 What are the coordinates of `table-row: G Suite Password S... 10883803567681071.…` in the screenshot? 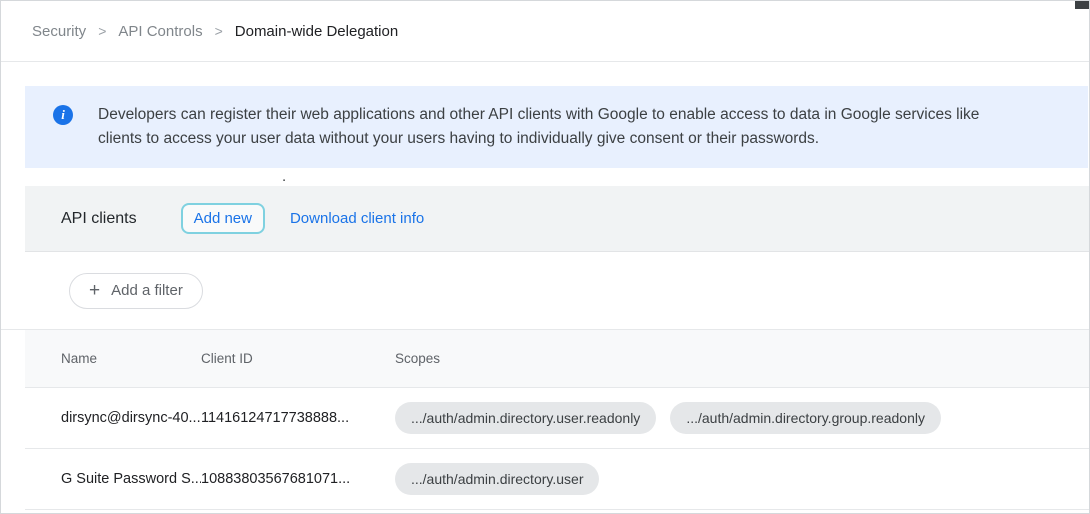 It's located at (557, 479).